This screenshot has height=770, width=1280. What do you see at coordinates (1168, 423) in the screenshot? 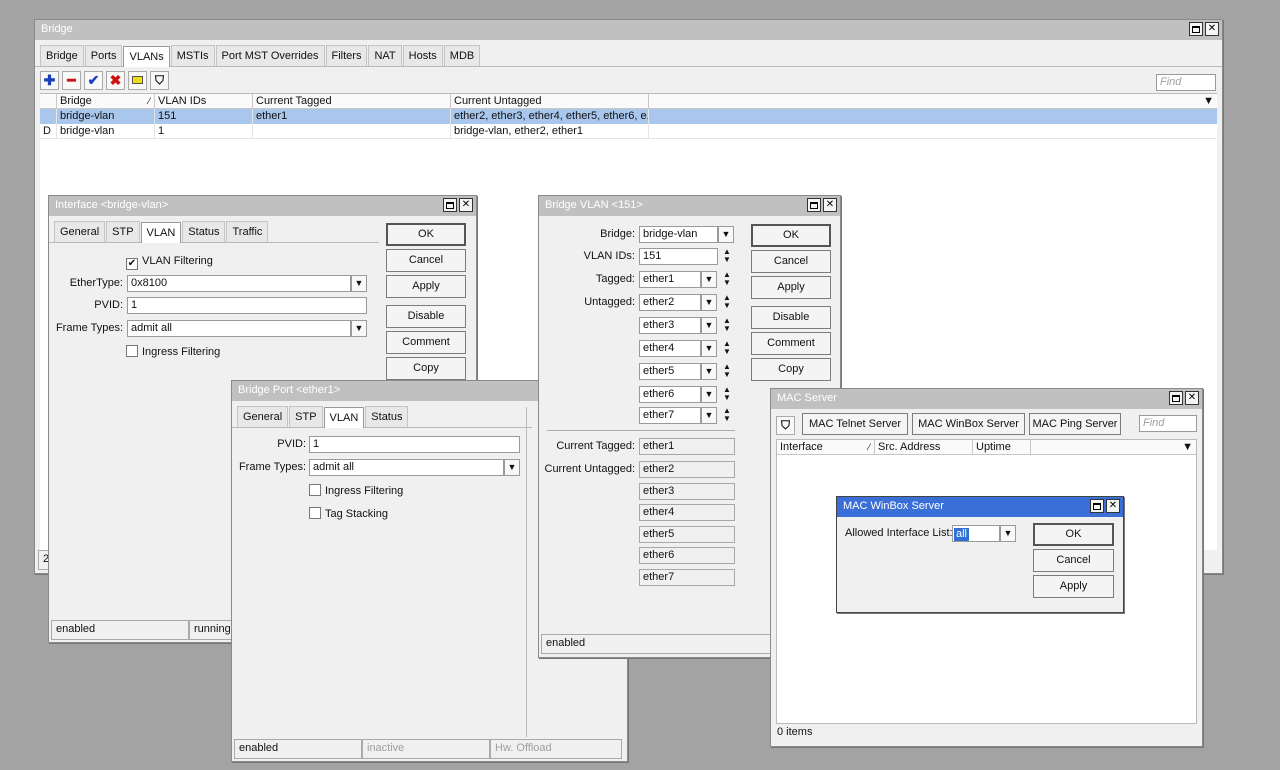
I see `mac-find-input: Find` at bounding box center [1168, 423].